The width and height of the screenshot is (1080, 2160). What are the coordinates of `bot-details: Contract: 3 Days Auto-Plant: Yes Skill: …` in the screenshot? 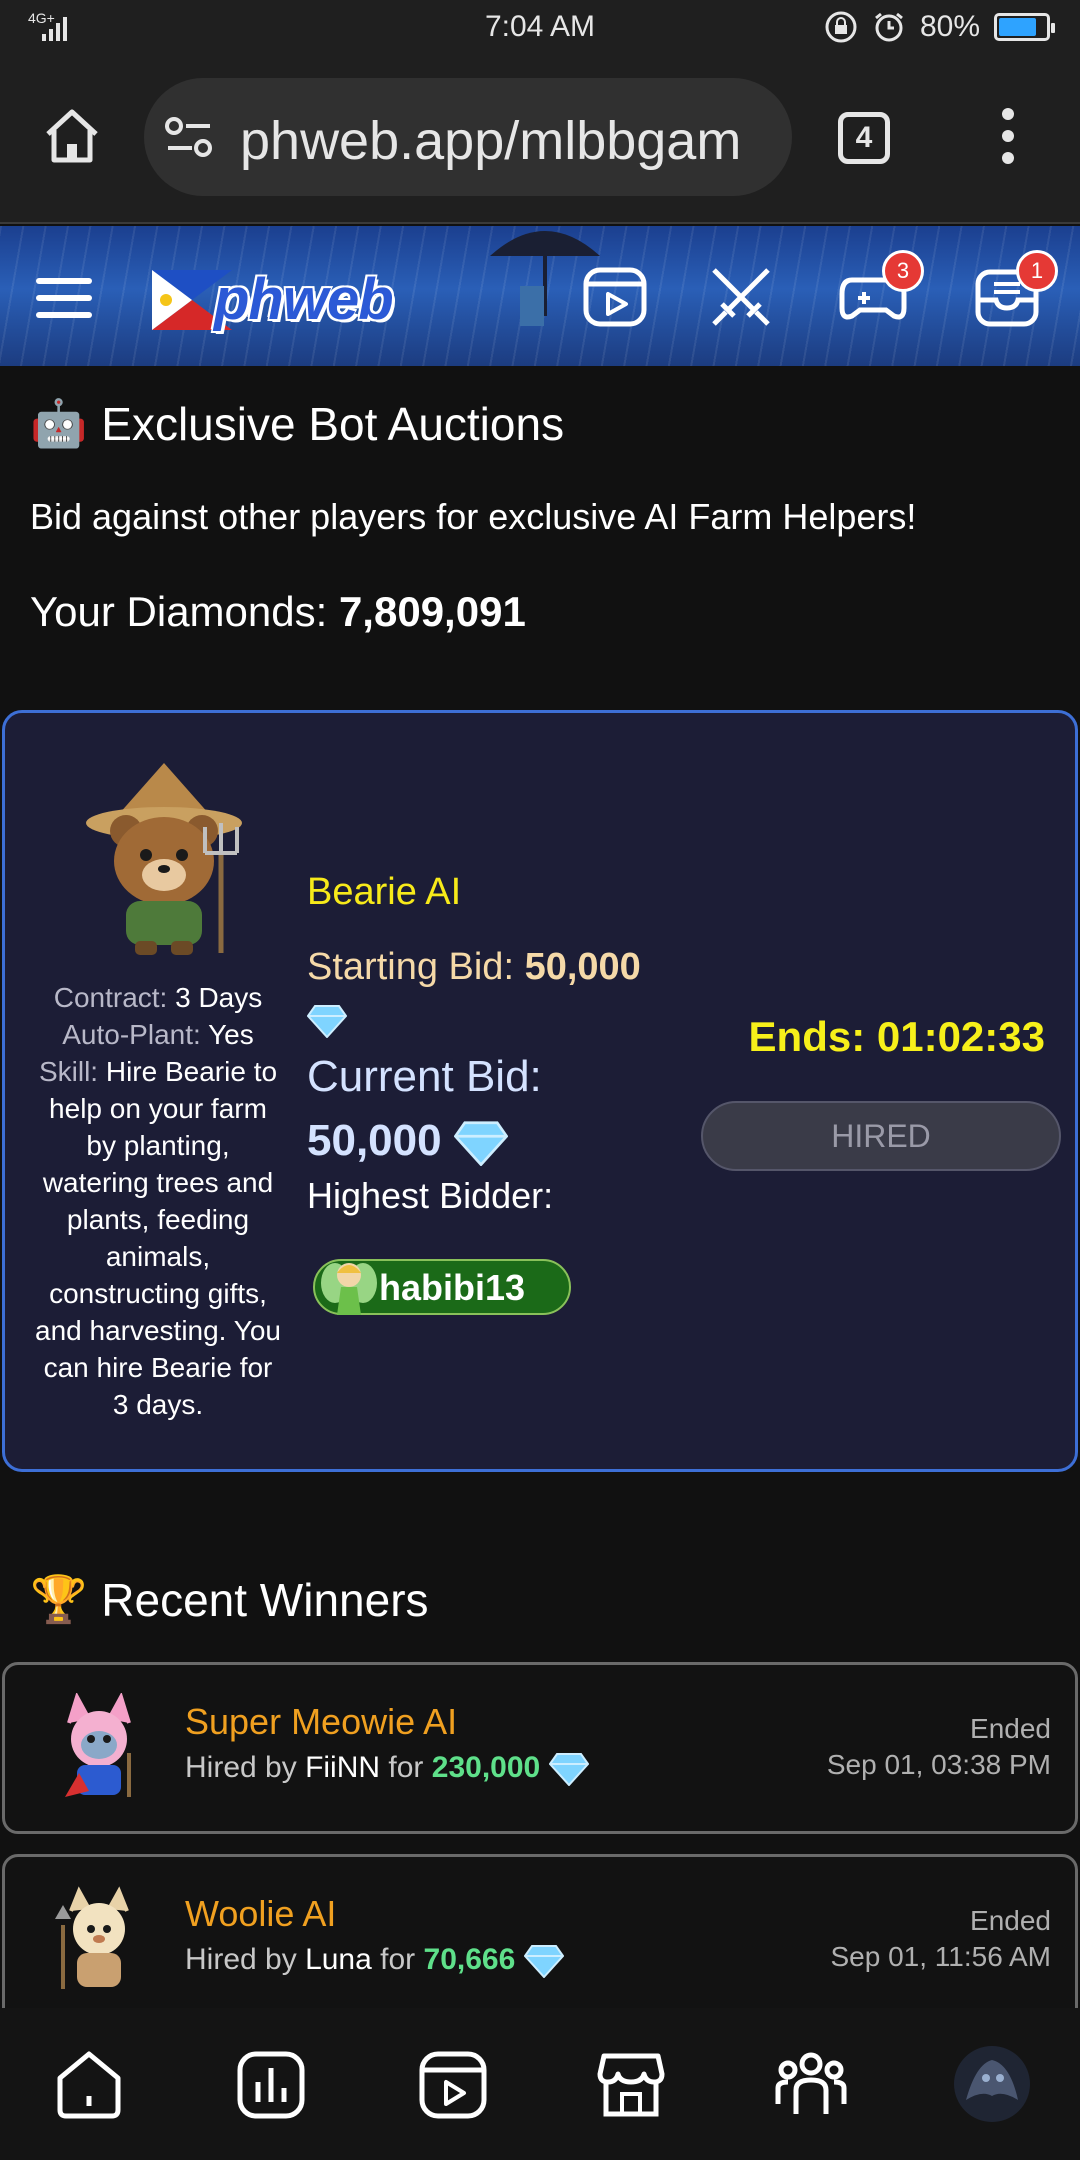 It's located at (158, 1201).